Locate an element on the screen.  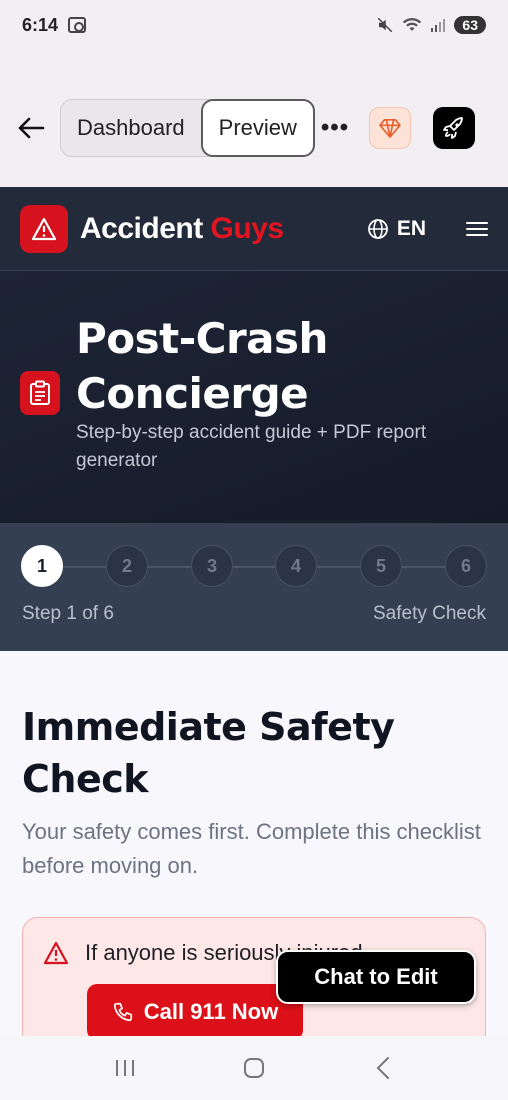
recent-apps-button is located at coordinates (125, 1068).